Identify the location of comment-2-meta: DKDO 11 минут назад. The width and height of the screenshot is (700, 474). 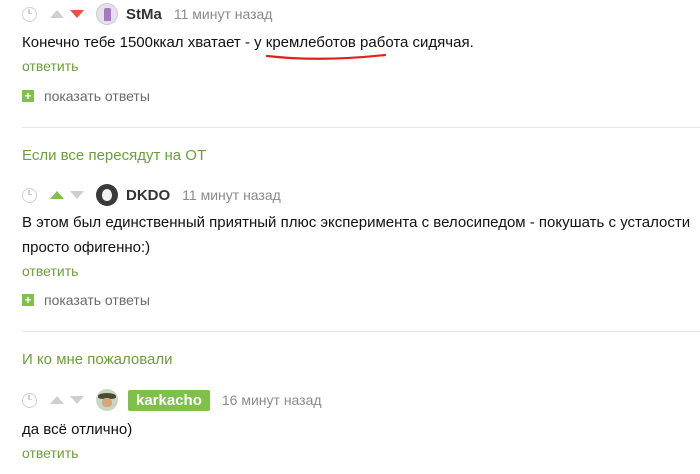
(151, 195).